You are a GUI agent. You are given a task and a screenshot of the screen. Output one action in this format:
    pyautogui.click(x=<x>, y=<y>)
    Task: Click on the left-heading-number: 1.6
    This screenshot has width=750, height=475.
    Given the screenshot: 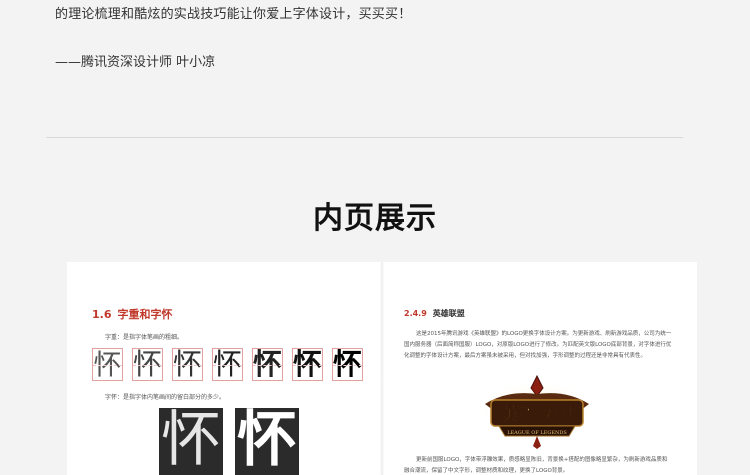 What is the action you would take?
    pyautogui.click(x=102, y=314)
    